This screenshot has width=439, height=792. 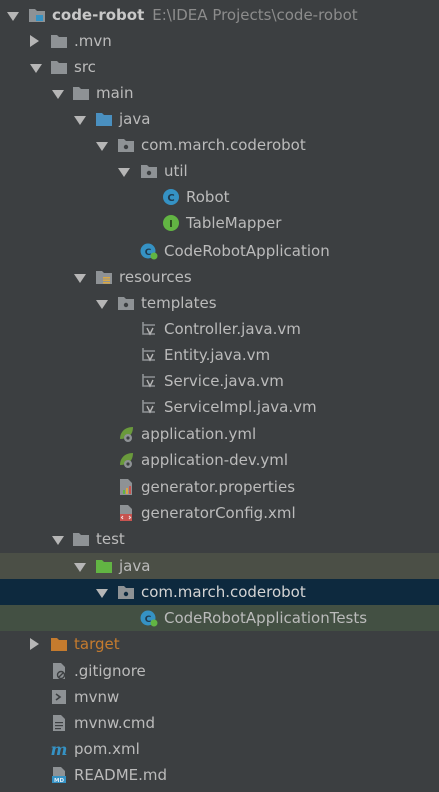 What do you see at coordinates (59, 723) in the screenshot?
I see `text-file-icon` at bounding box center [59, 723].